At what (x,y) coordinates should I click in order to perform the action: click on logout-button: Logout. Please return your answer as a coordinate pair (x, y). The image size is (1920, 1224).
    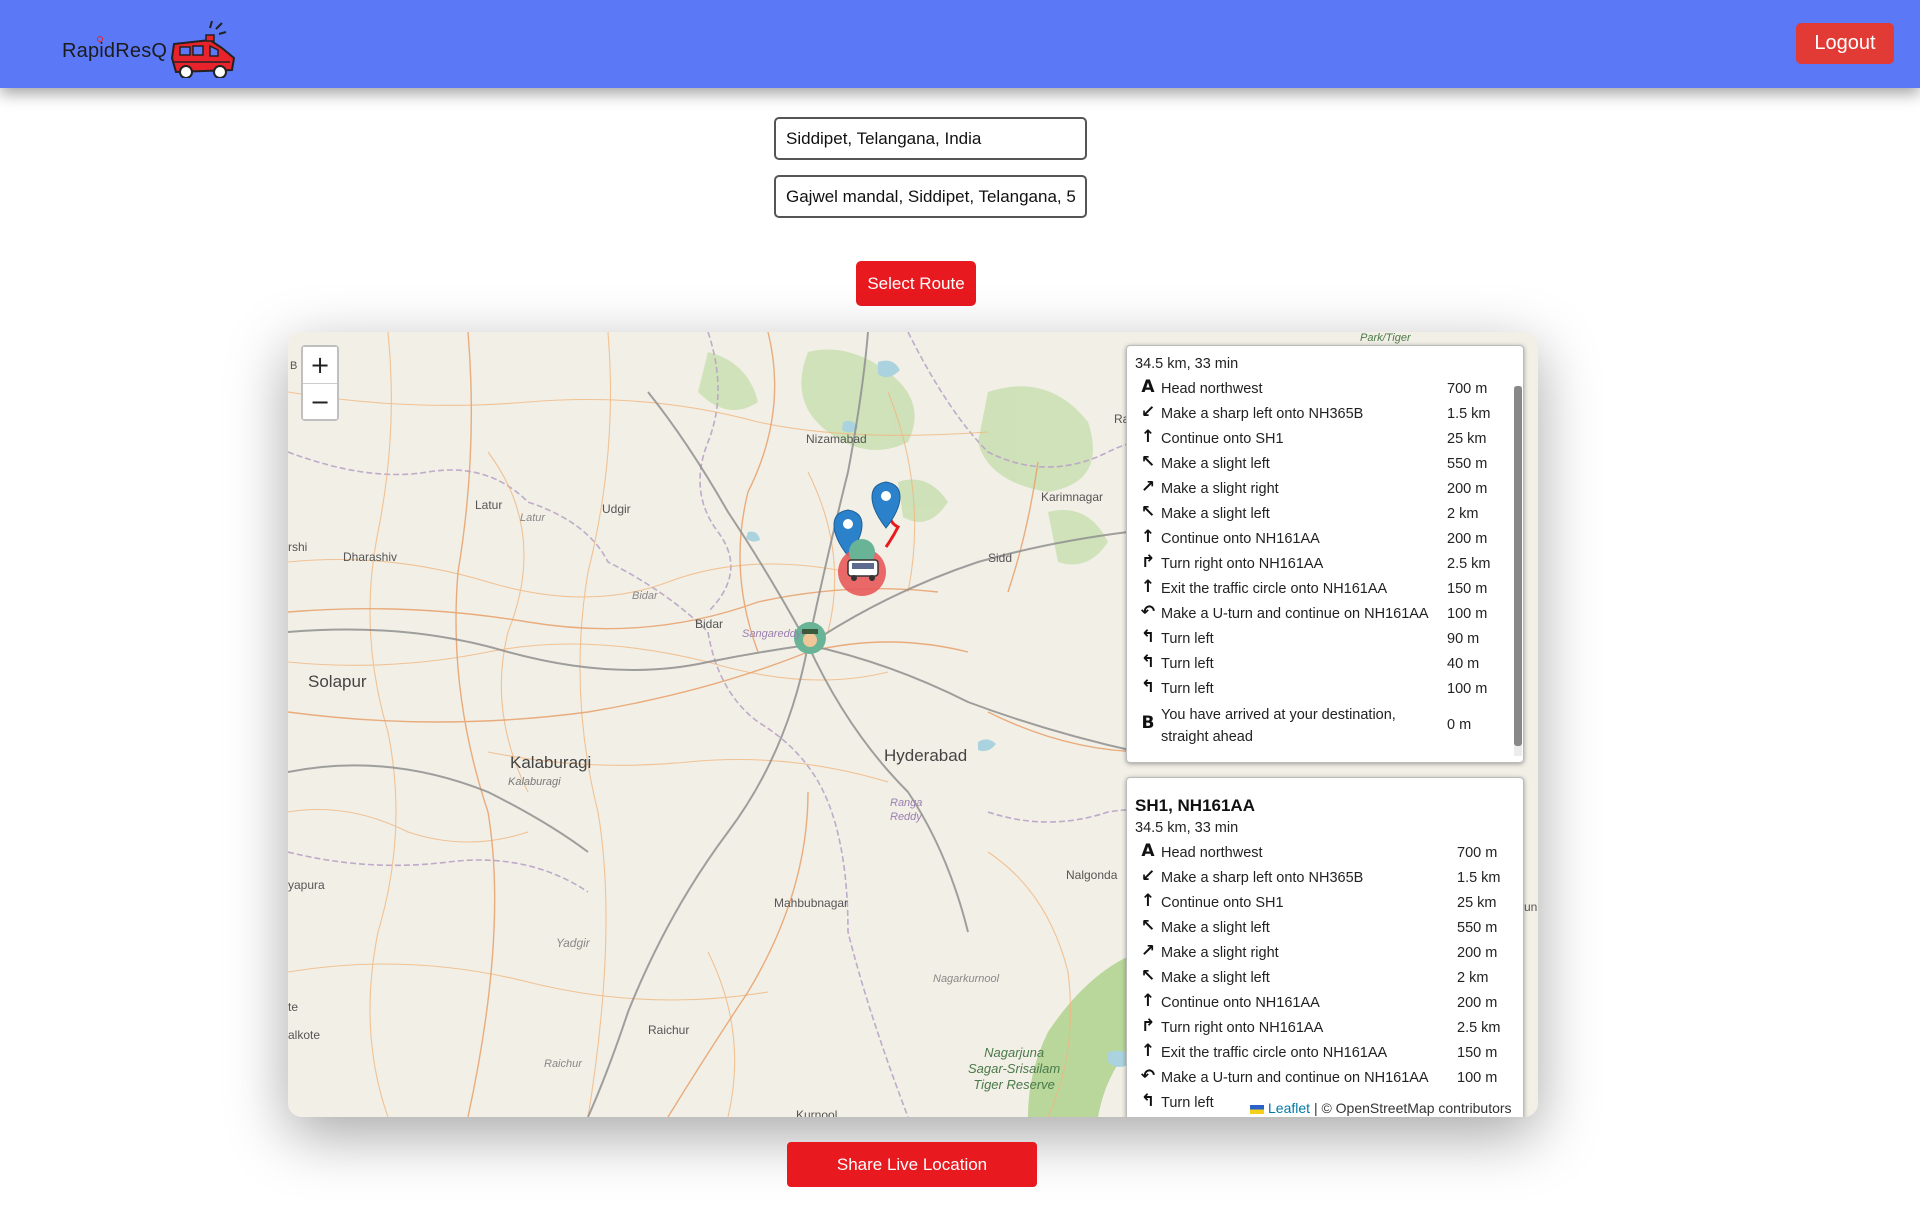
    Looking at the image, I should click on (1845, 43).